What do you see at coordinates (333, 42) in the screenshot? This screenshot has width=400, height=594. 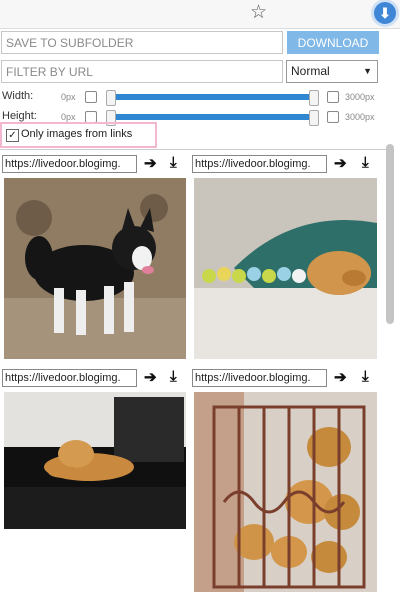 I see `download-button: DOWNLOAD` at bounding box center [333, 42].